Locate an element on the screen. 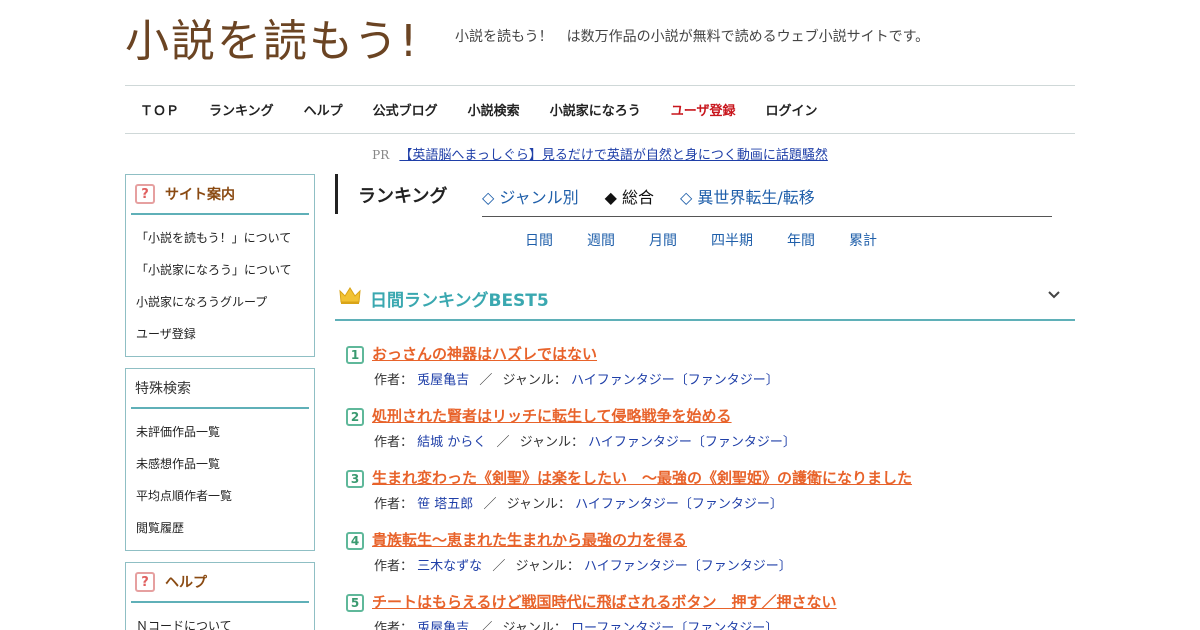 The height and width of the screenshot is (630, 1200). ranking-tab-row: ランキング ◇ ジャンル別 ◆ 総合 ◇ 異世界転生/転移 is located at coordinates (705, 195).